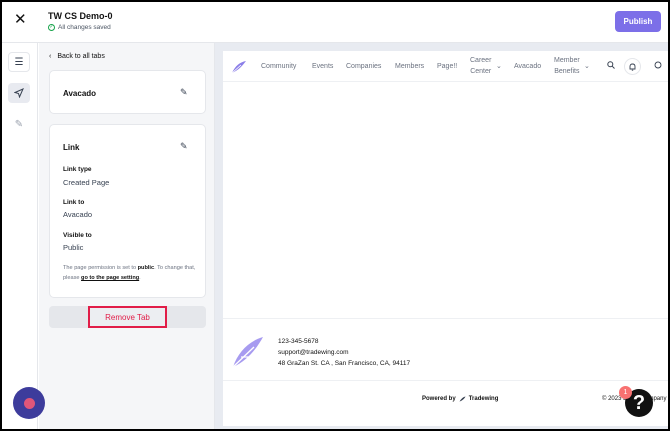  What do you see at coordinates (587, 66) in the screenshot?
I see `chevron-down-icon-2: ⌄` at bounding box center [587, 66].